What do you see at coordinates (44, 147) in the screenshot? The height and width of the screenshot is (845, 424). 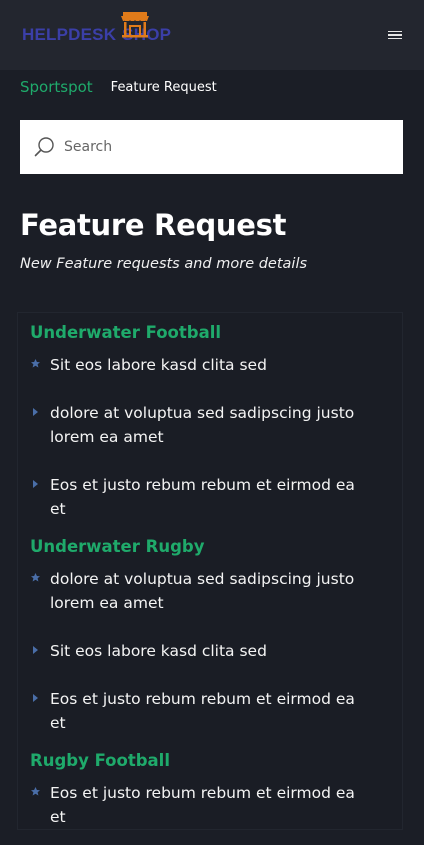 I see `search-icon` at bounding box center [44, 147].